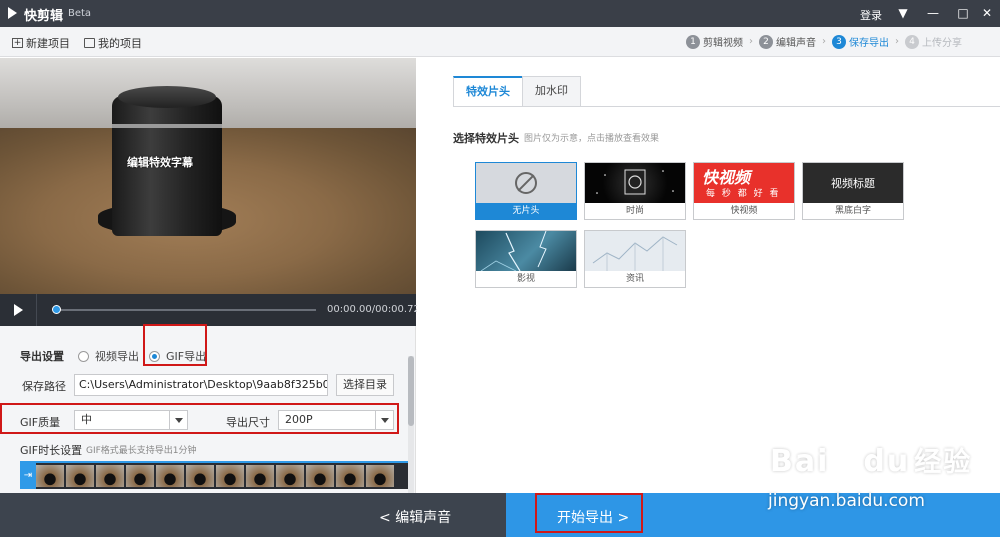 This screenshot has height=537, width=1000. What do you see at coordinates (635, 182) in the screenshot?
I see `fashion-preview-icon` at bounding box center [635, 182].